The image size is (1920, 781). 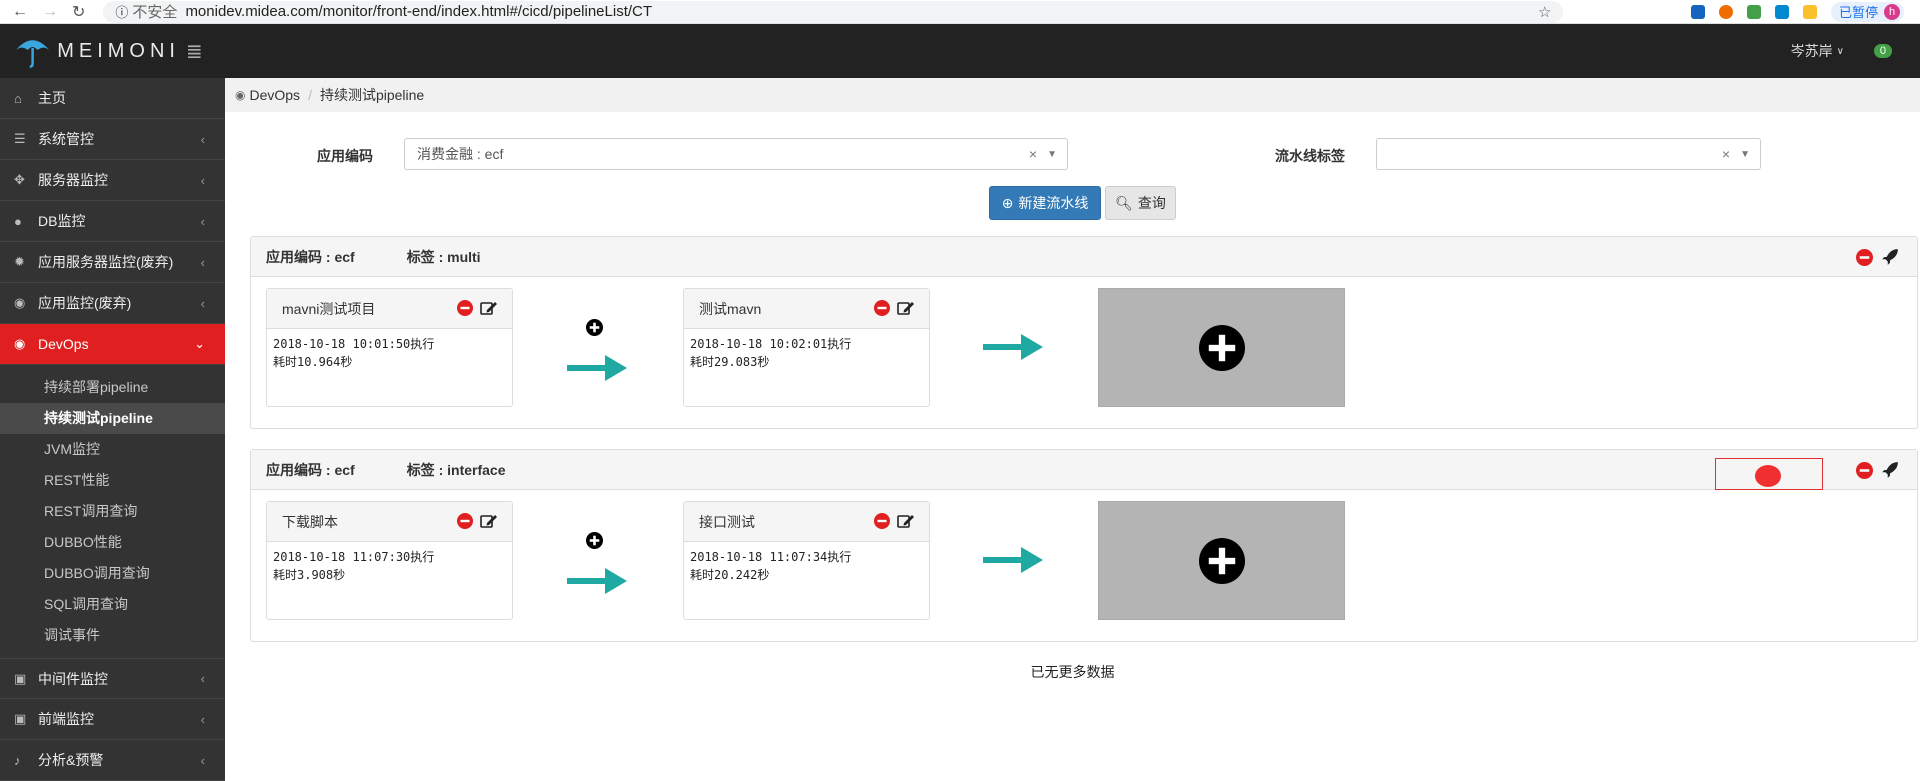 What do you see at coordinates (806, 309) in the screenshot?
I see `stage-header: 测试mavn` at bounding box center [806, 309].